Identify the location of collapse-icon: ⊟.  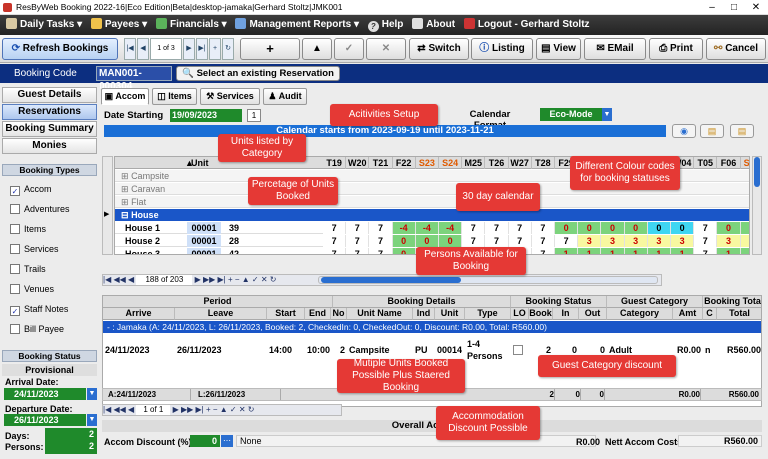
(125, 215).